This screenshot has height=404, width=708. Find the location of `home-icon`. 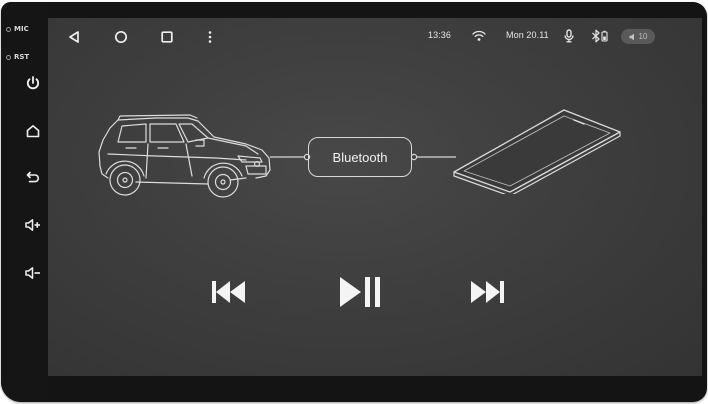

home-icon is located at coordinates (33, 131).